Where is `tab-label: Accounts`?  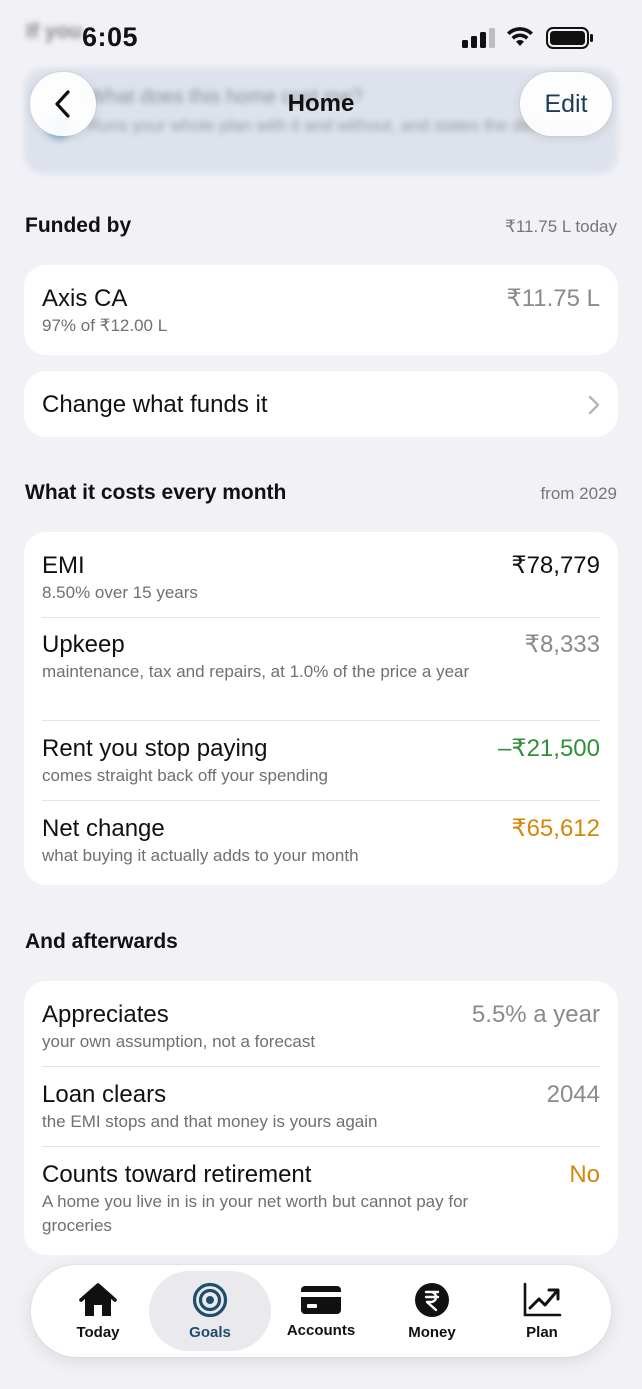 tab-label: Accounts is located at coordinates (321, 1330).